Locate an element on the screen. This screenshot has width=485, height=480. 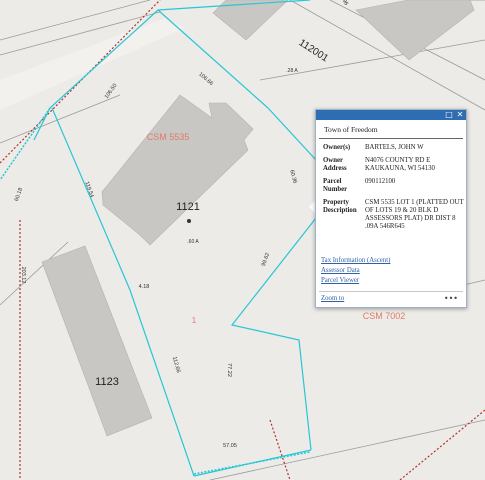
assessor-data-link: Assessor Data is located at coordinates (355, 271).